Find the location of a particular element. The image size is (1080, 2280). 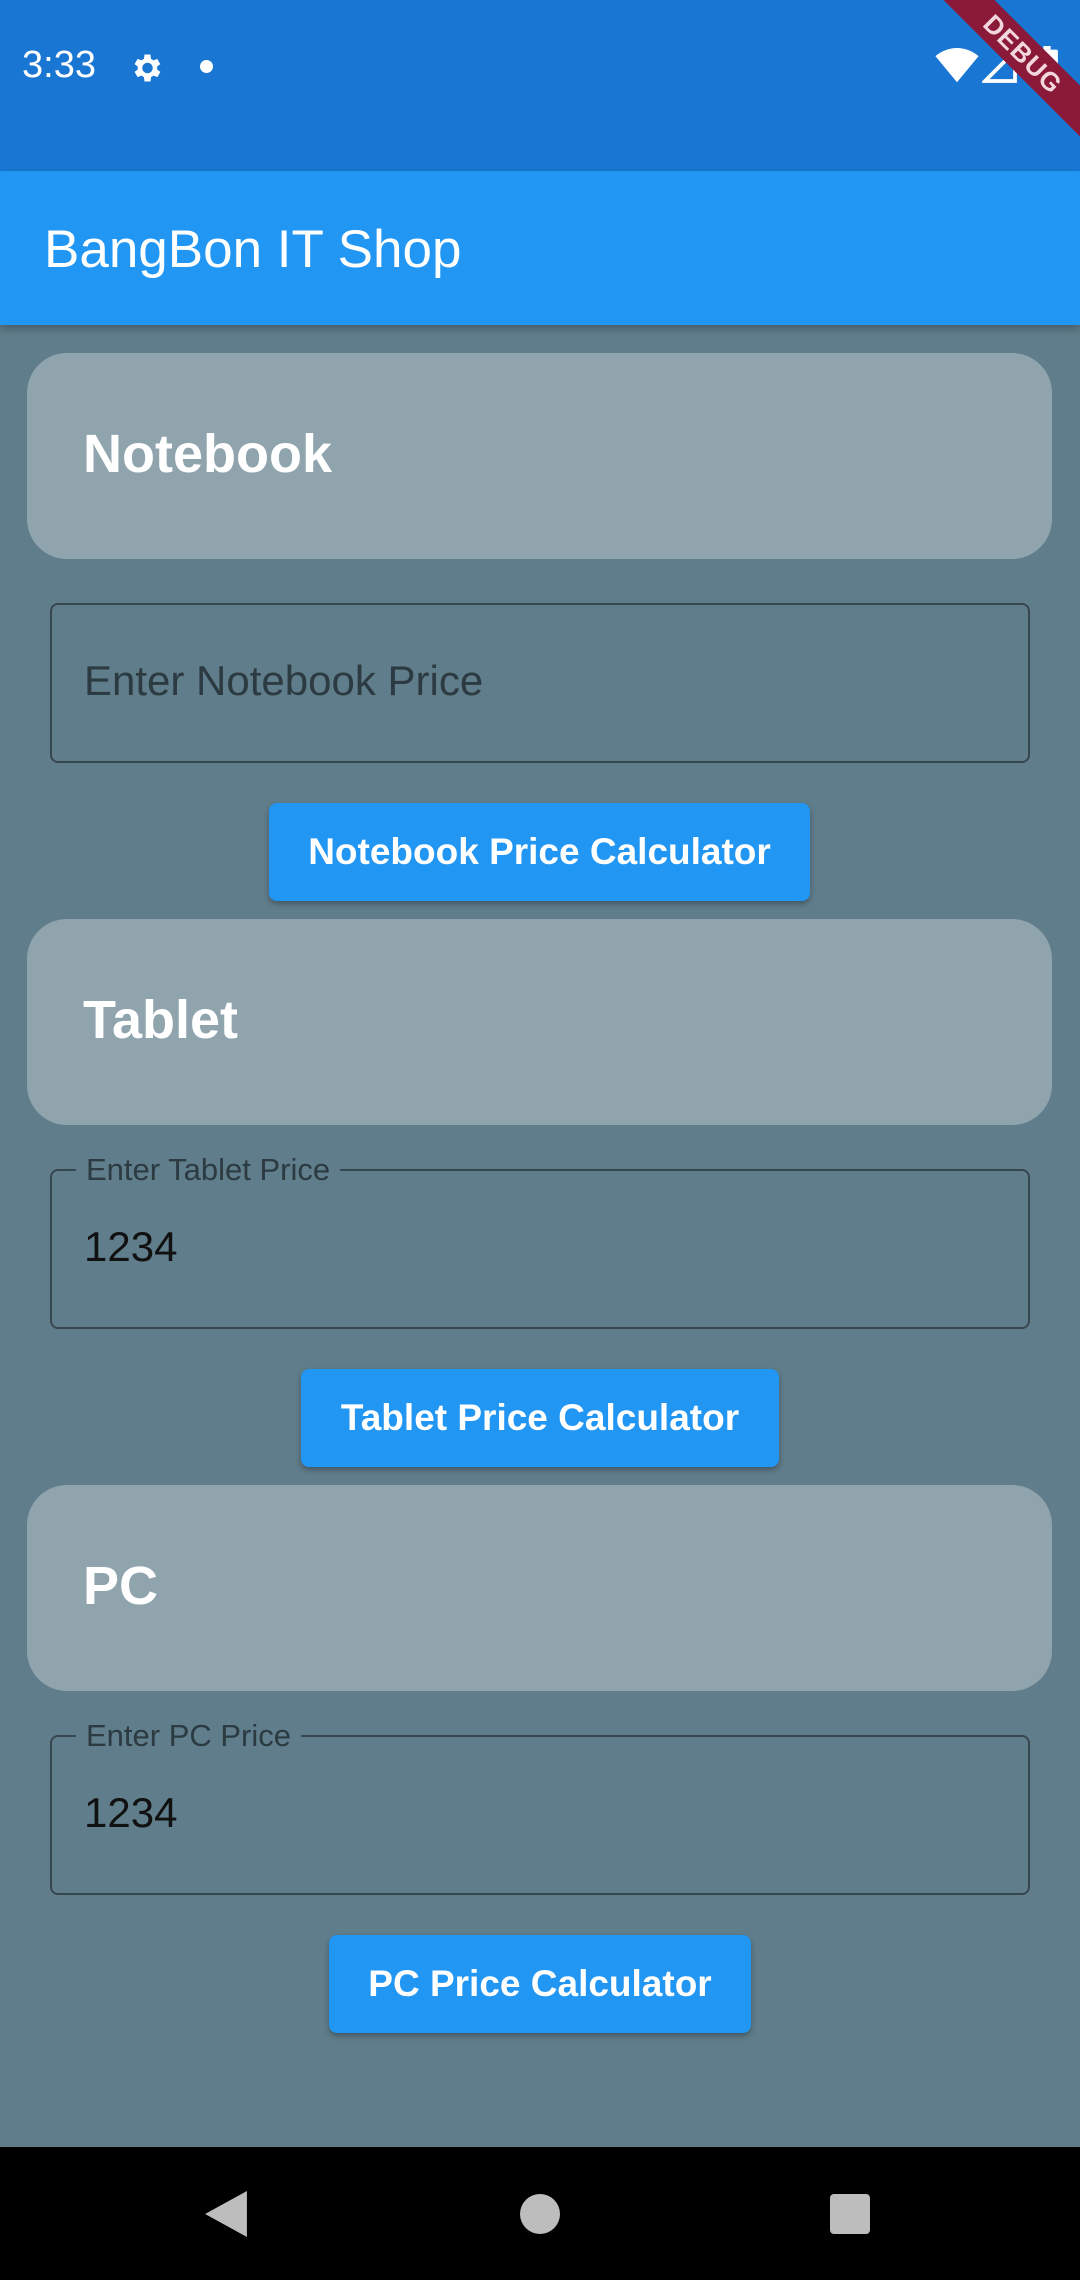

section-title: Notebook is located at coordinates (207, 454).